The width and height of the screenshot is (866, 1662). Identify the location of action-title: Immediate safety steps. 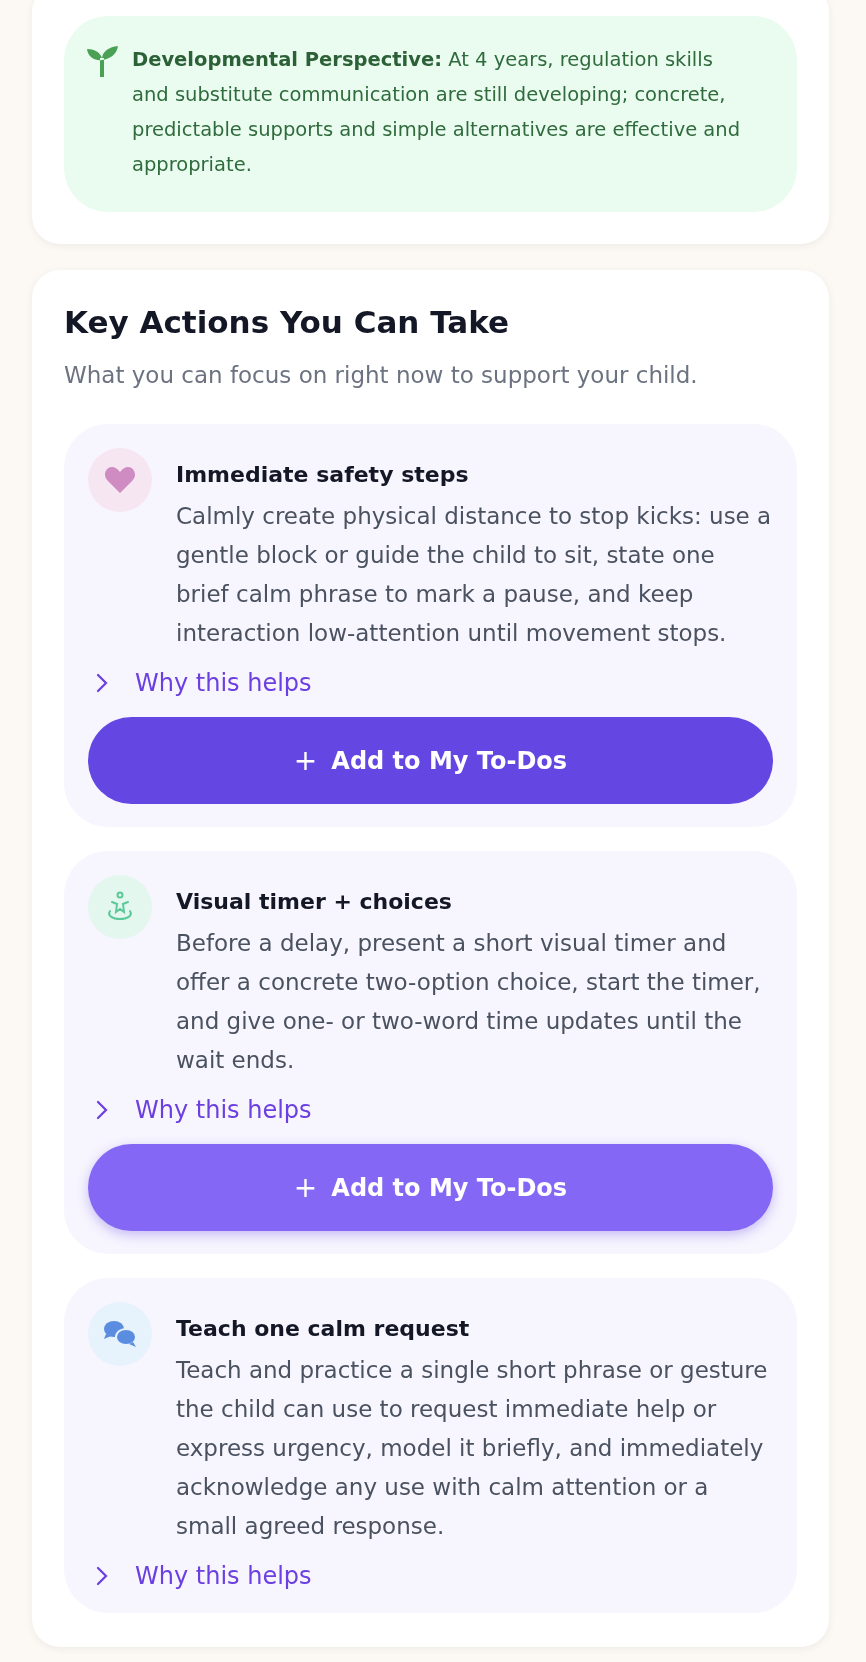
(323, 474).